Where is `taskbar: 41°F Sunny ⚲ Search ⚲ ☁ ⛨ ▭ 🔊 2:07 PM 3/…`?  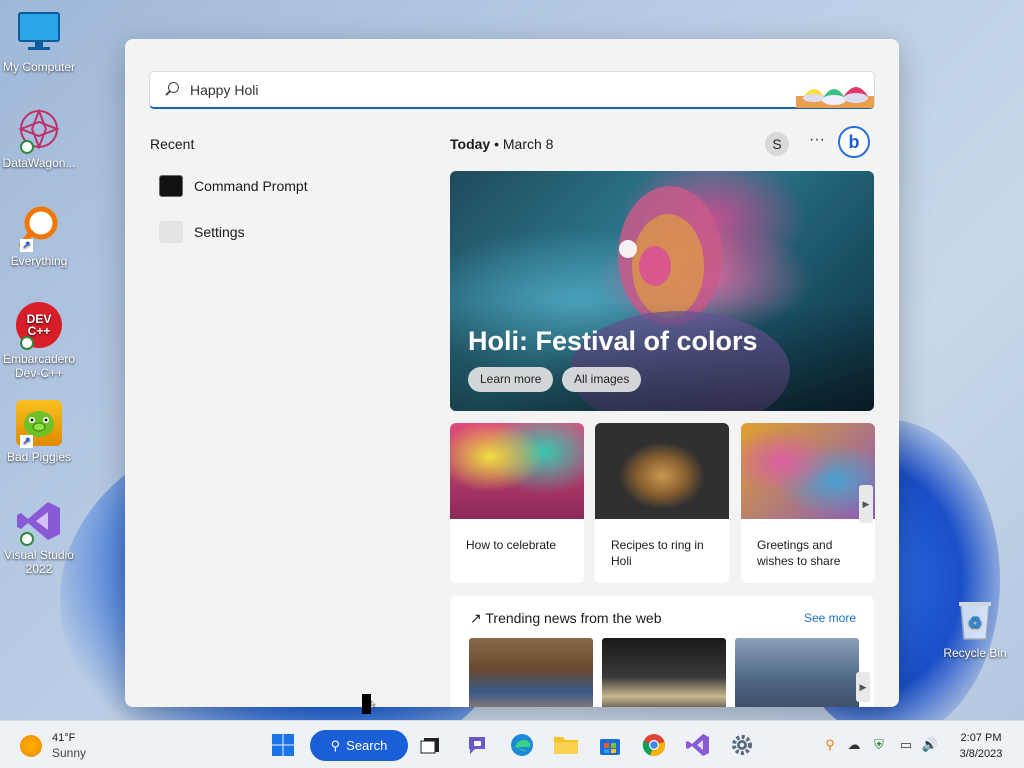
taskbar: 41°F Sunny ⚲ Search ⚲ ☁ ⛨ ▭ 🔊 2:07 PM 3/… is located at coordinates (512, 744).